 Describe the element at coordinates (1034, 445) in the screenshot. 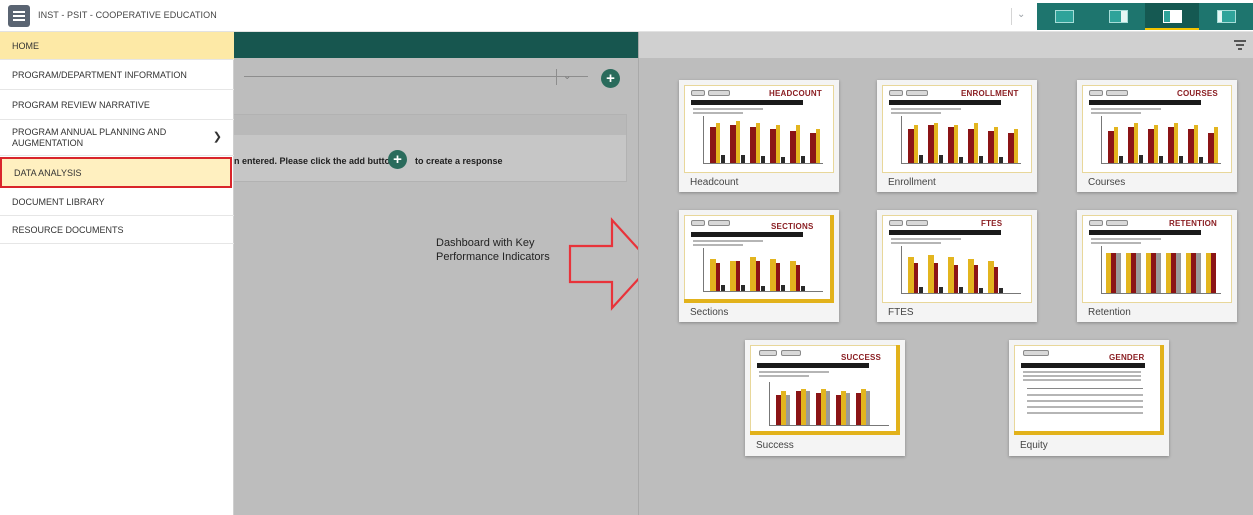

I see `card-label: Equity` at that location.